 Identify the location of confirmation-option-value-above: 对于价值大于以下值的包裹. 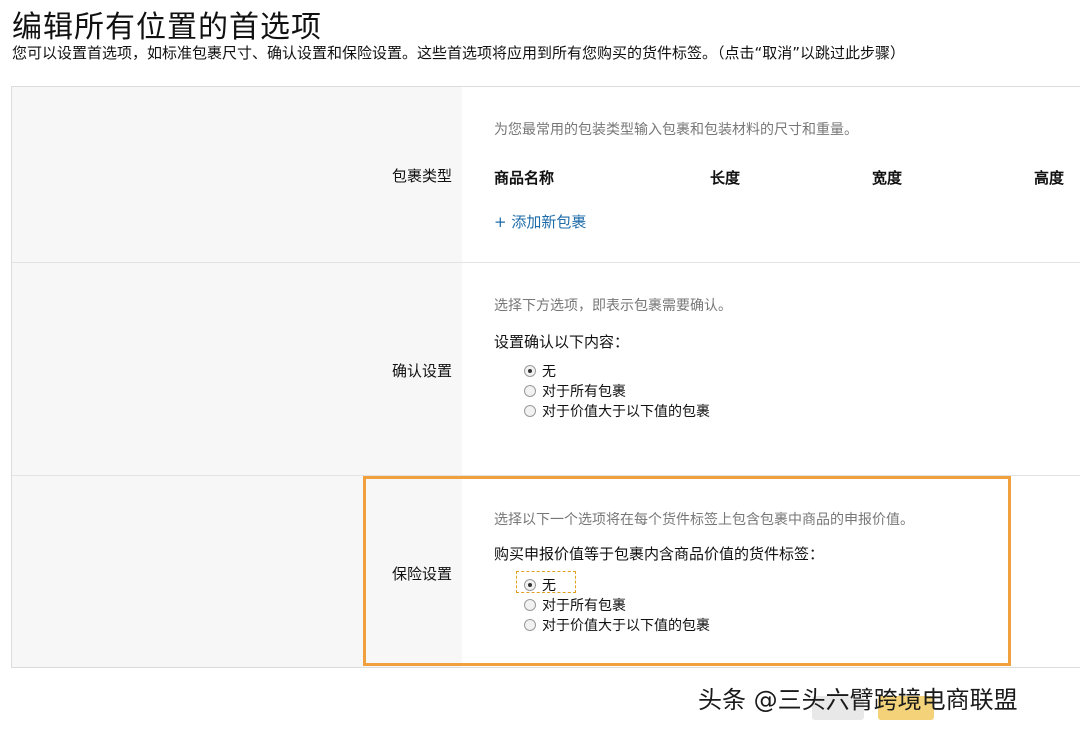
(617, 411).